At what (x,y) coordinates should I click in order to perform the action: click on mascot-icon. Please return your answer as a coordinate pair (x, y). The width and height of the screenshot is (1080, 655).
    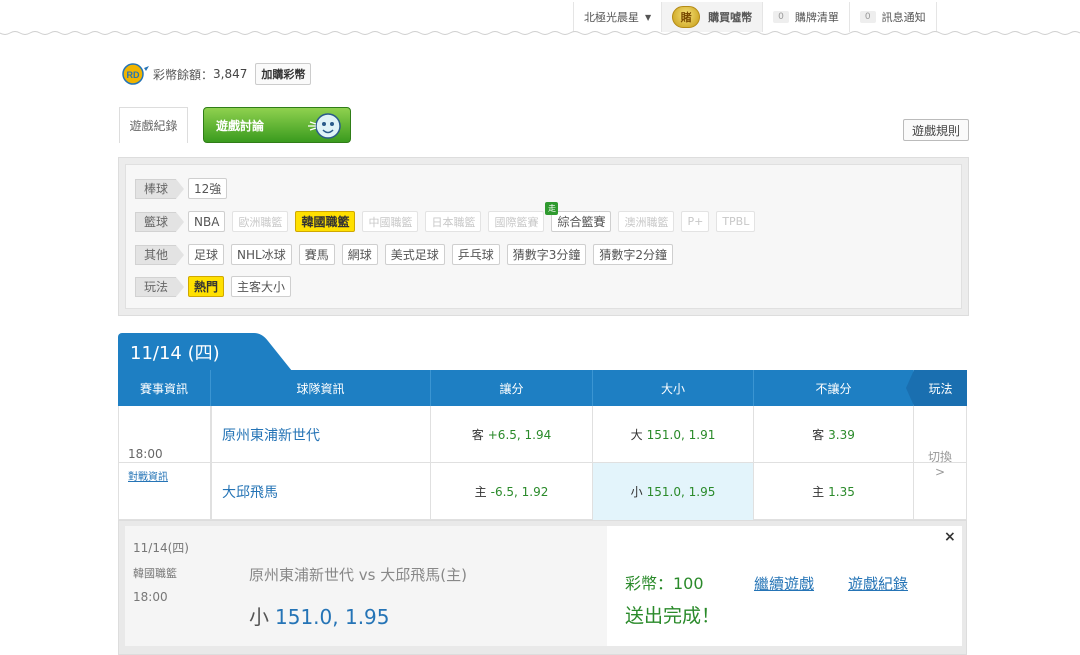
    Looking at the image, I should click on (324, 126).